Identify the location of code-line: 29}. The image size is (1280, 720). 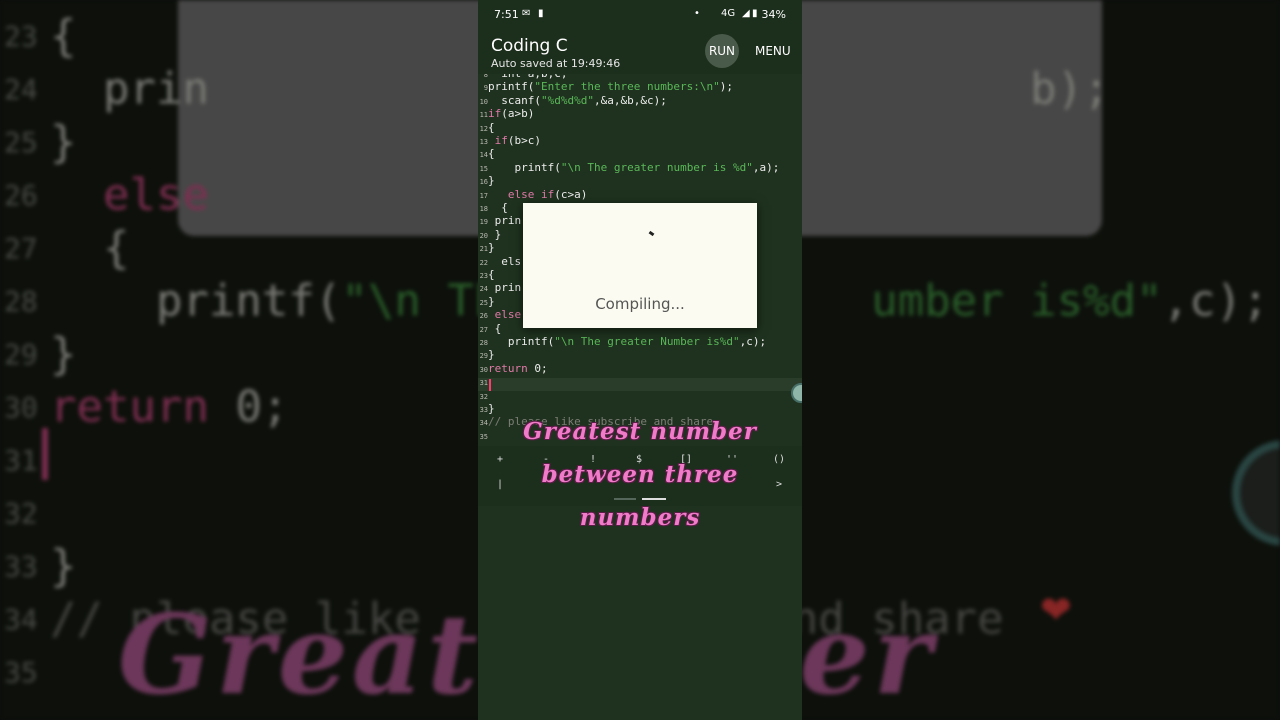
(640, 355).